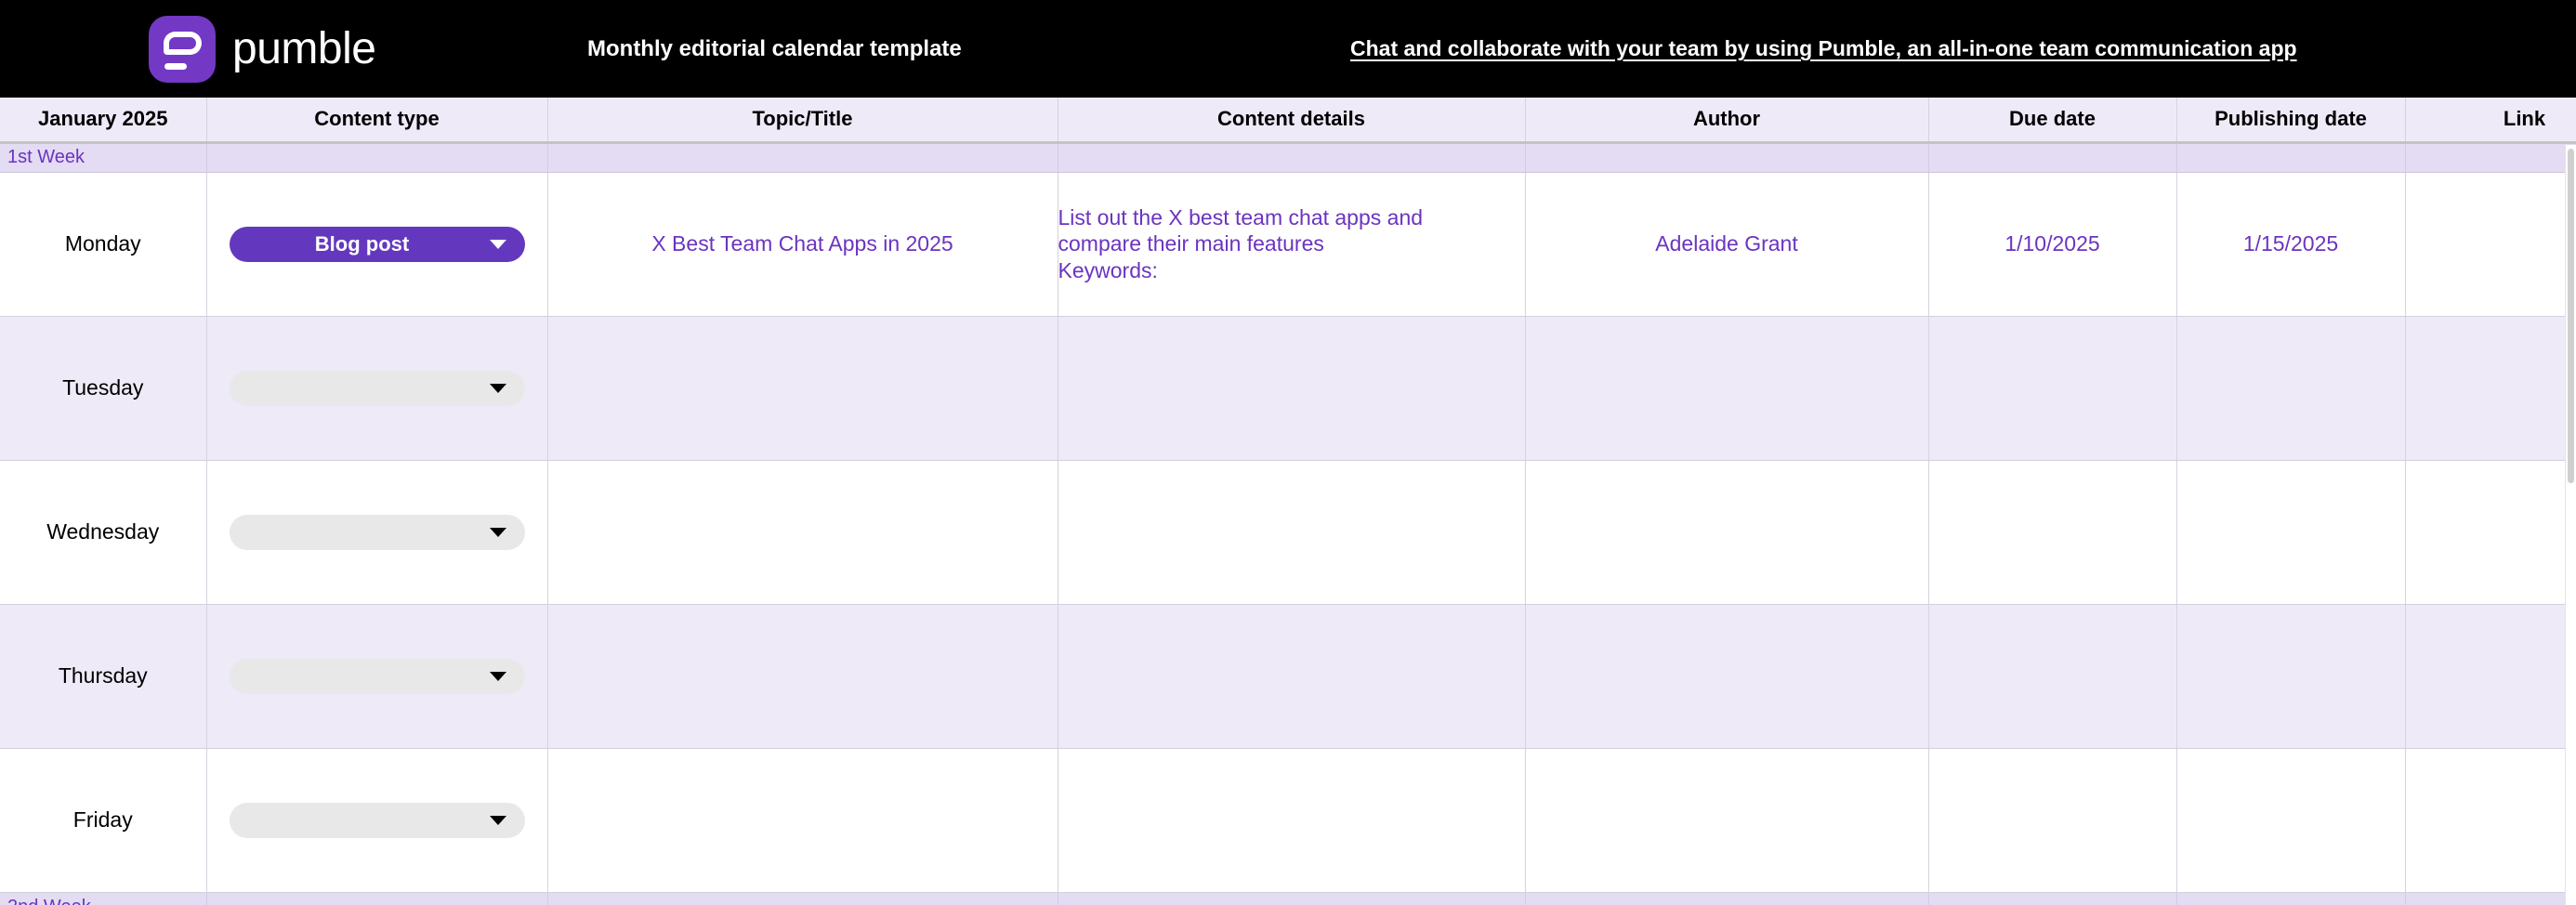  Describe the element at coordinates (1241, 217) in the screenshot. I see `detail-line: List out the X best team chat apps and` at that location.